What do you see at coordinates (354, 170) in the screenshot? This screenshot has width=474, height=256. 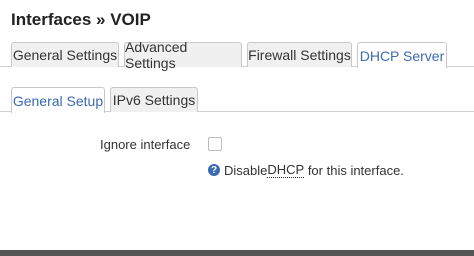 I see `help-text-post: for this interface.` at bounding box center [354, 170].